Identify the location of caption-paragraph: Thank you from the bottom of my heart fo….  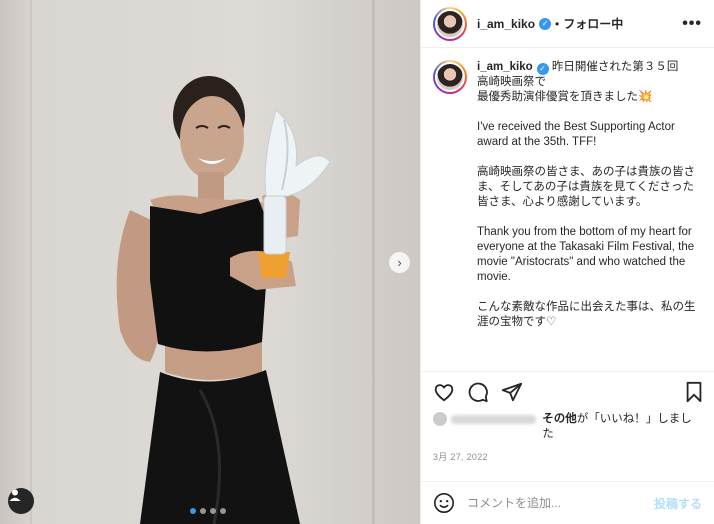
(586, 254).